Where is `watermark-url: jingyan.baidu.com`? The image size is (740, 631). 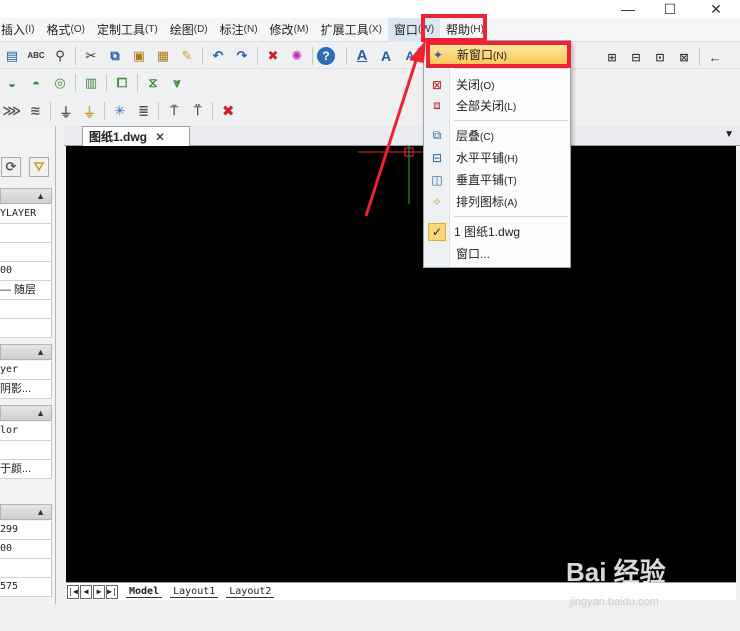
watermark-url: jingyan.baidu.com is located at coordinates (614, 602).